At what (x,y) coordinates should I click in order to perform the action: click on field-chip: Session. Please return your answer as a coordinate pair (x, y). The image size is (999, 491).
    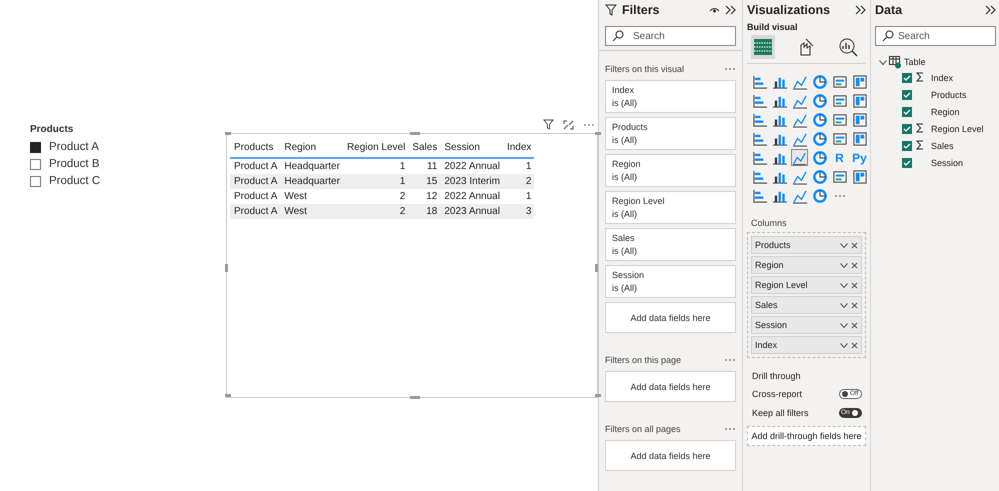
    Looking at the image, I should click on (806, 325).